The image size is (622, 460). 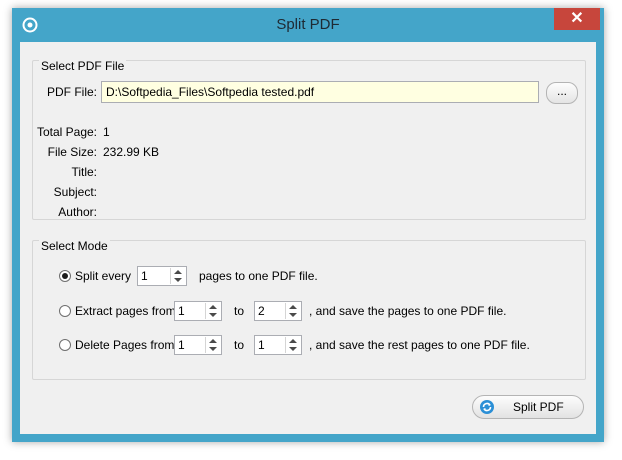 I want to click on split-every-spinner: 1, so click(x=162, y=276).